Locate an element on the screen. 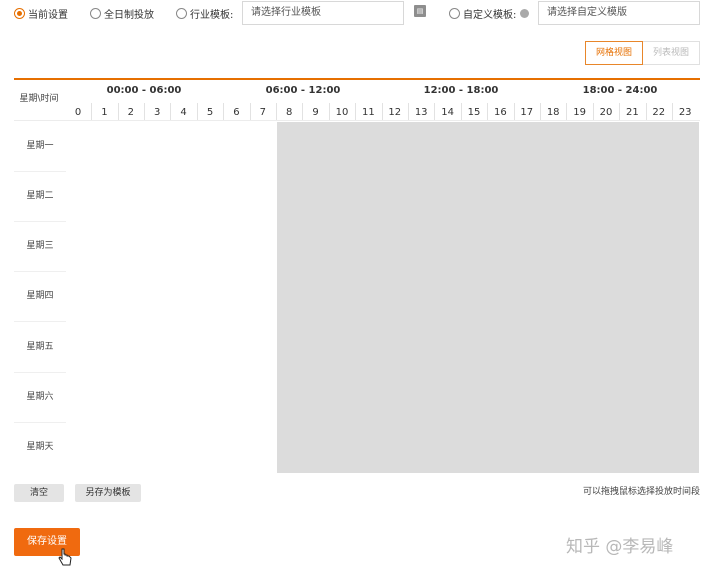  hour-label: 6 is located at coordinates (236, 112).